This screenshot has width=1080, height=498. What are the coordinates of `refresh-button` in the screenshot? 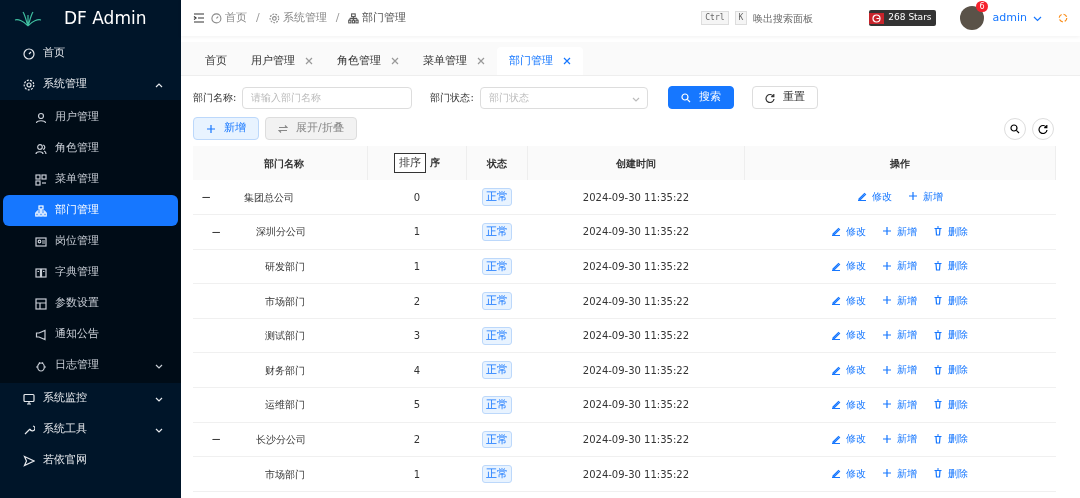 It's located at (1043, 128).